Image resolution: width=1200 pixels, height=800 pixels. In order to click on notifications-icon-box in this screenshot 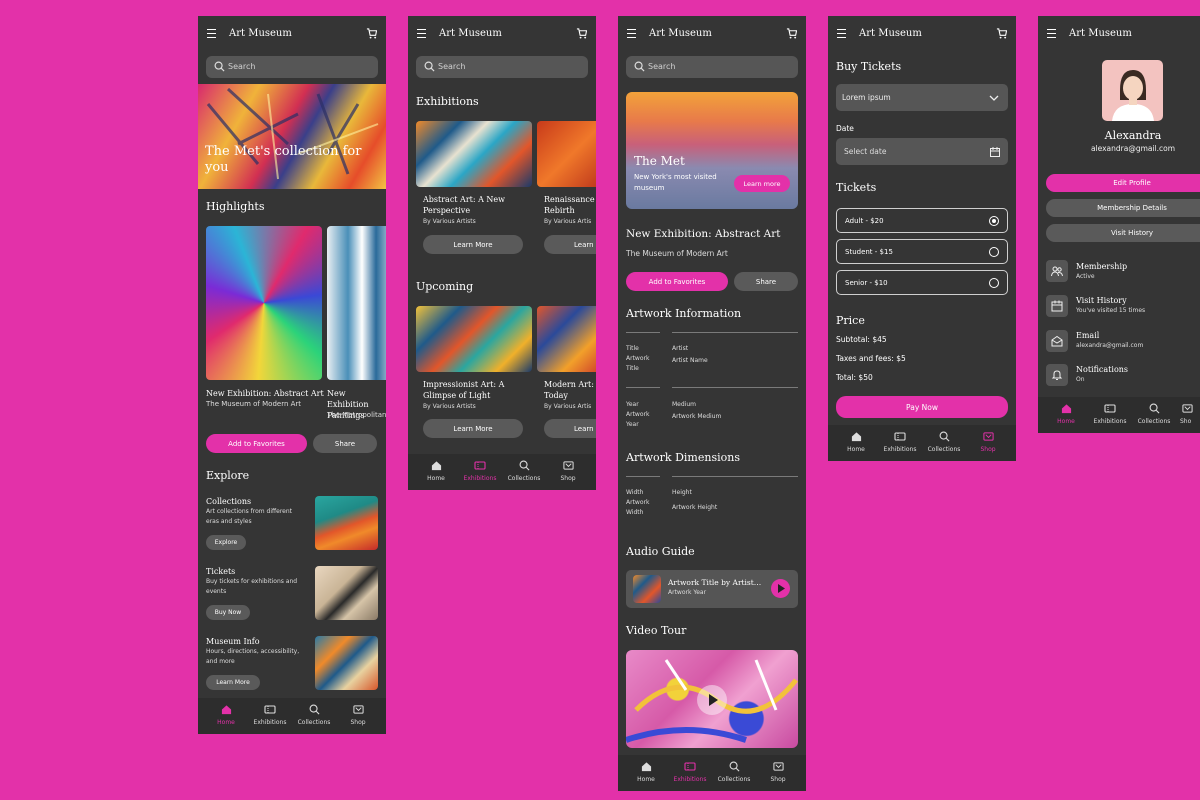, I will do `click(1057, 375)`.